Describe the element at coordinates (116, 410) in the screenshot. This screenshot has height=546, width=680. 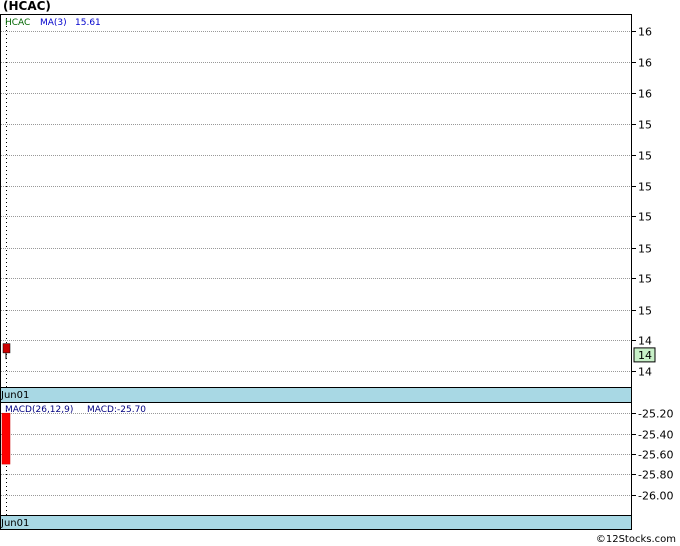
I see `legend-macd-value: MACD:-25.70` at that location.